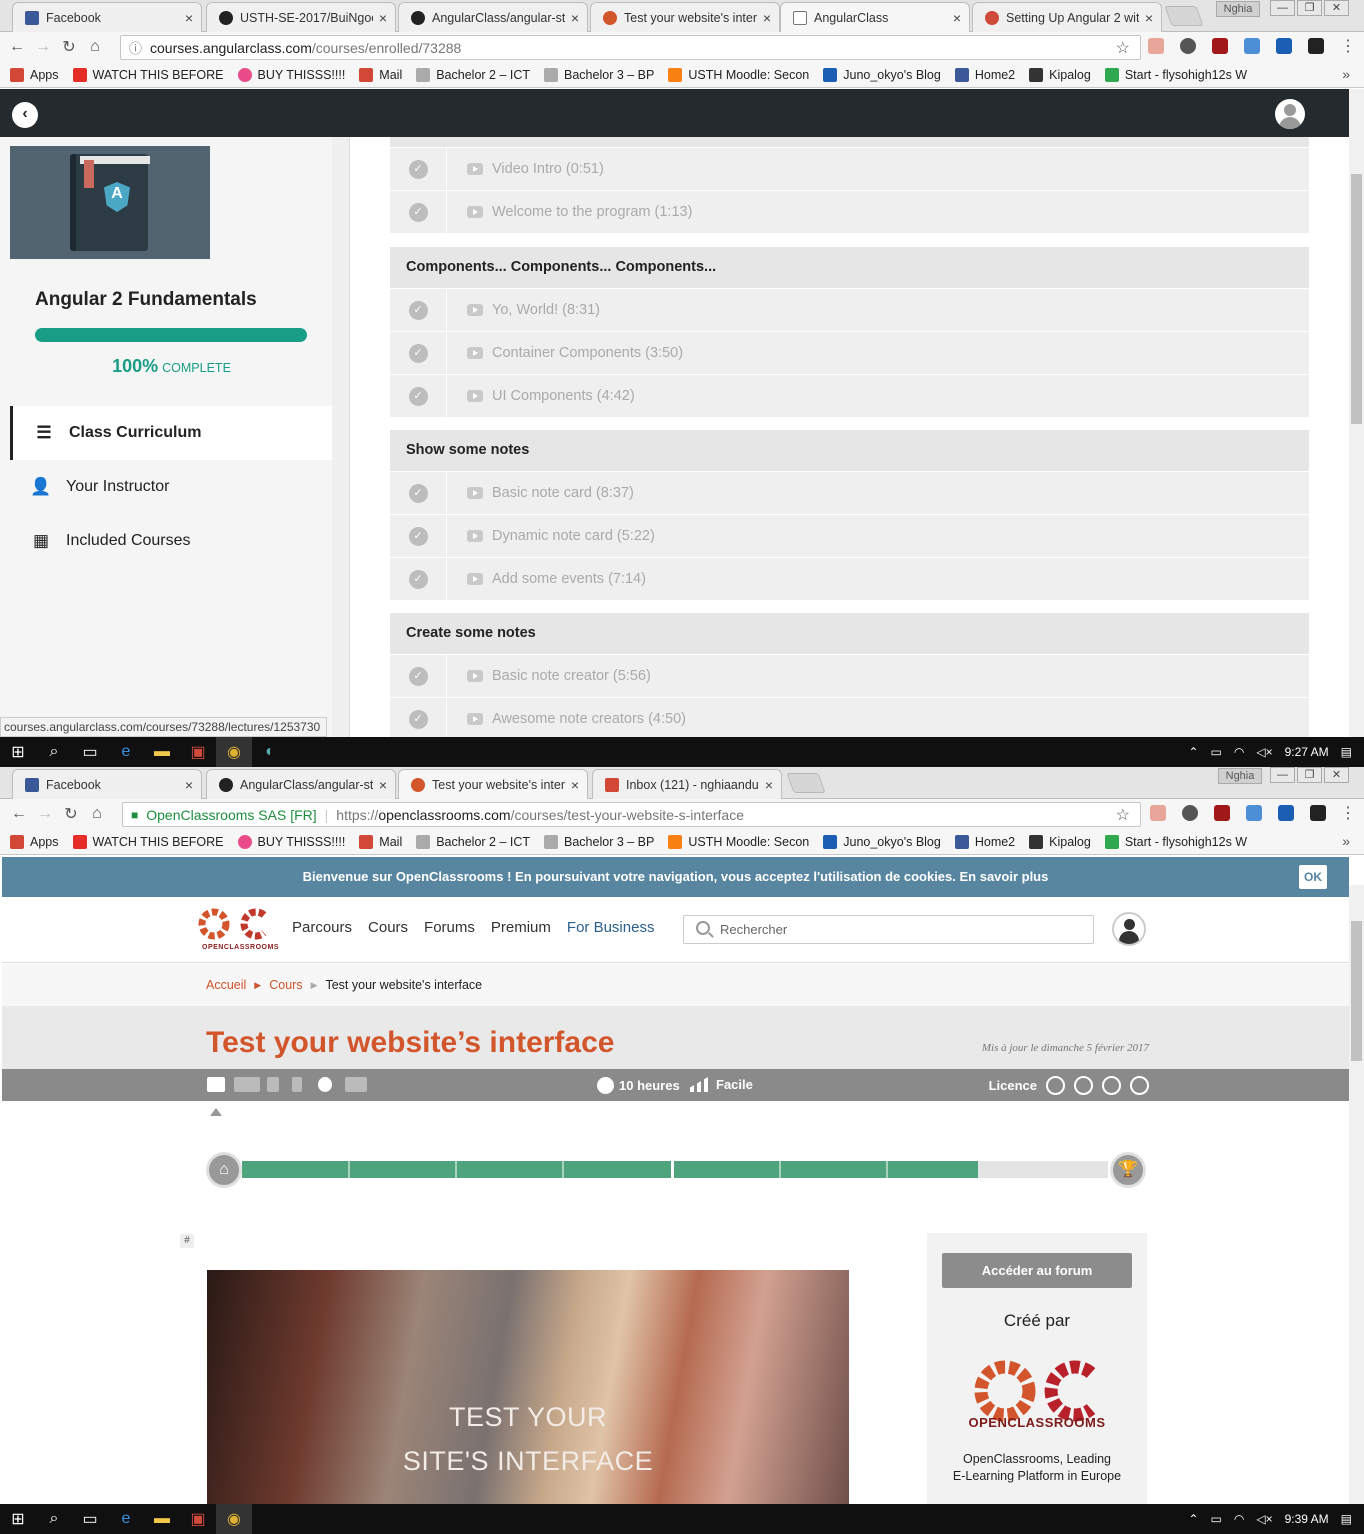 This screenshot has height=1534, width=1364. What do you see at coordinates (984, 841) in the screenshot?
I see `bookmark-home2: Home2` at bounding box center [984, 841].